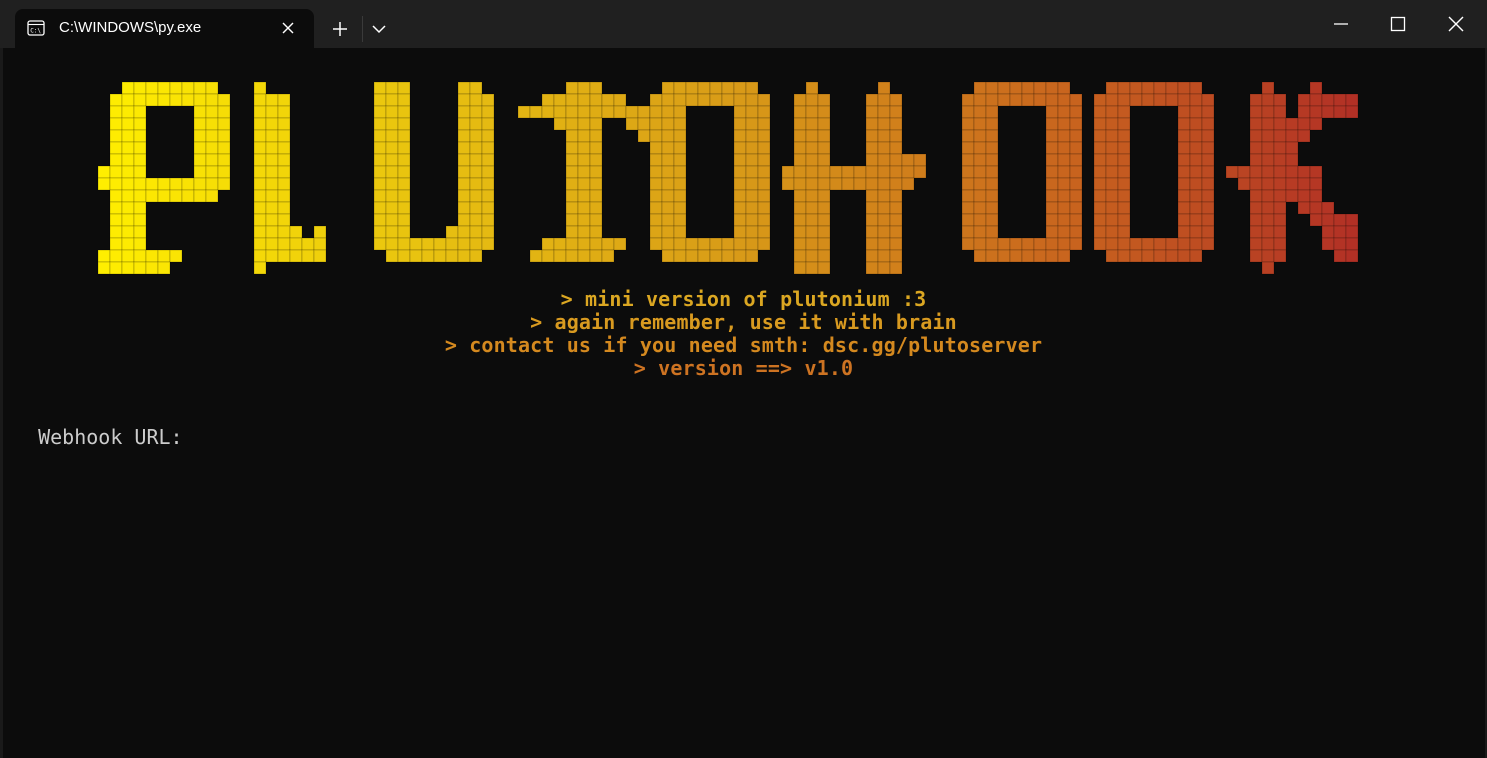  I want to click on plus-icon, so click(340, 29).